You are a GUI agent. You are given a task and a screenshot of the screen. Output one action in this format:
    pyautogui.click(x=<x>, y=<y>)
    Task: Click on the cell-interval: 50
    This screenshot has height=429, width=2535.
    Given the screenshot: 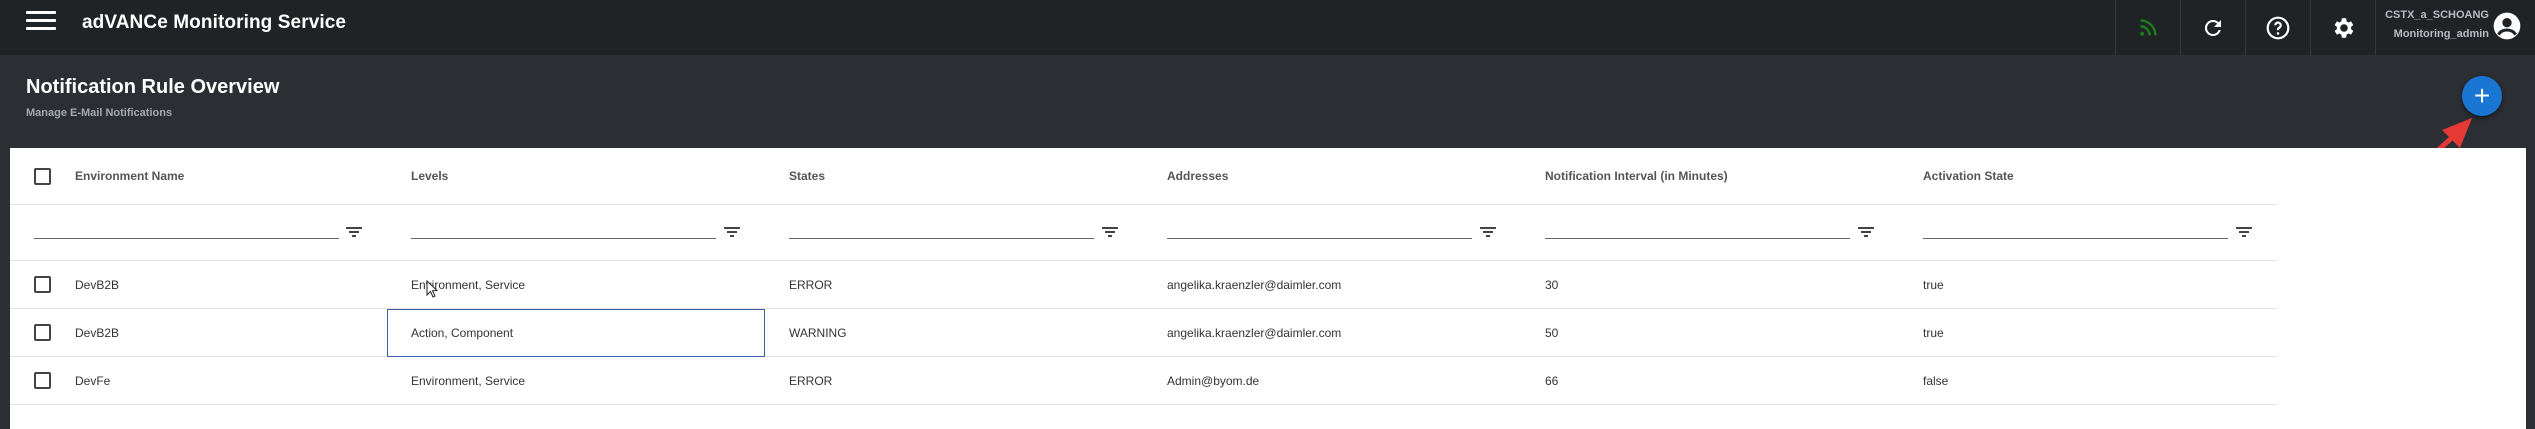 What is the action you would take?
    pyautogui.click(x=1552, y=332)
    